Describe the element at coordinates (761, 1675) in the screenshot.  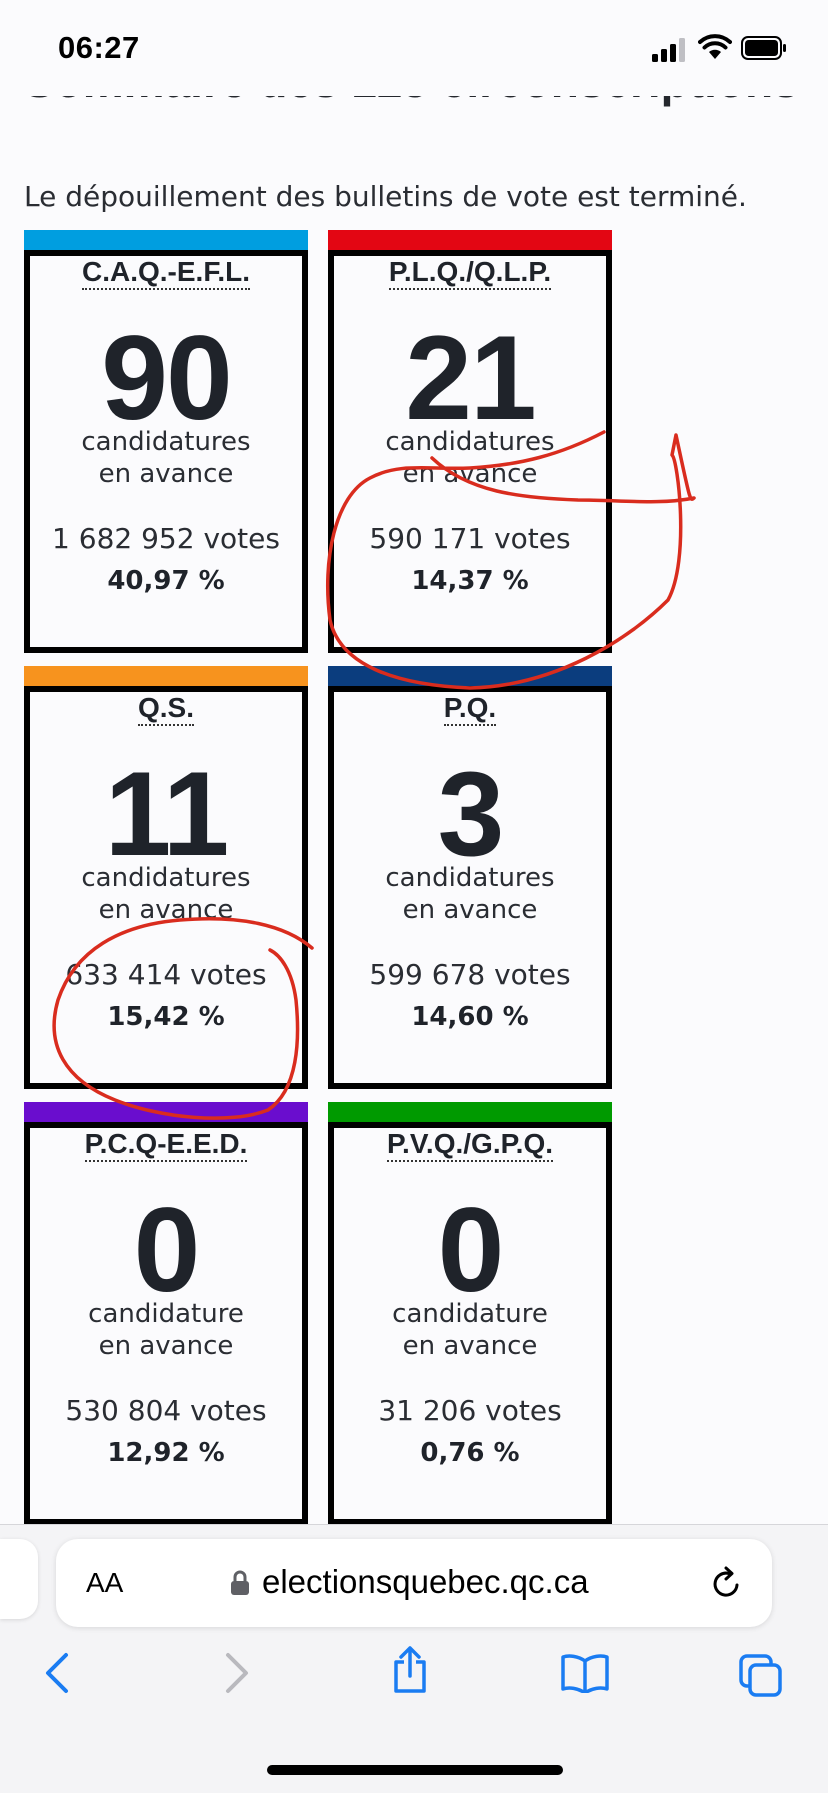
I see `tabs-icon` at that location.